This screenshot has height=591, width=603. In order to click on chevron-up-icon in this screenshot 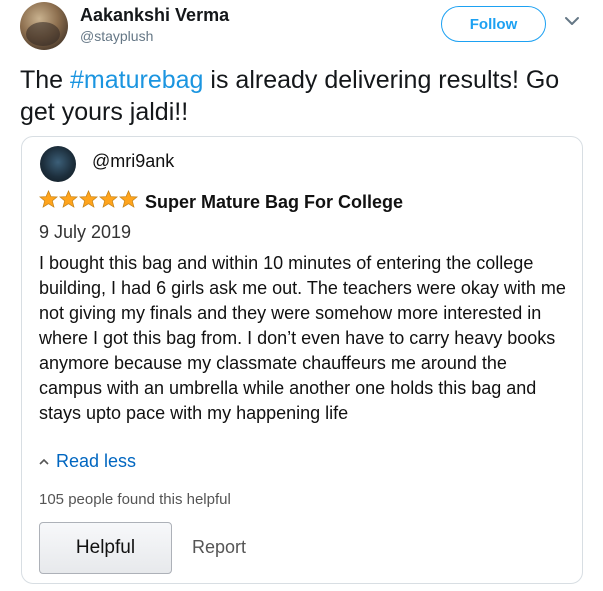, I will do `click(44, 461)`.